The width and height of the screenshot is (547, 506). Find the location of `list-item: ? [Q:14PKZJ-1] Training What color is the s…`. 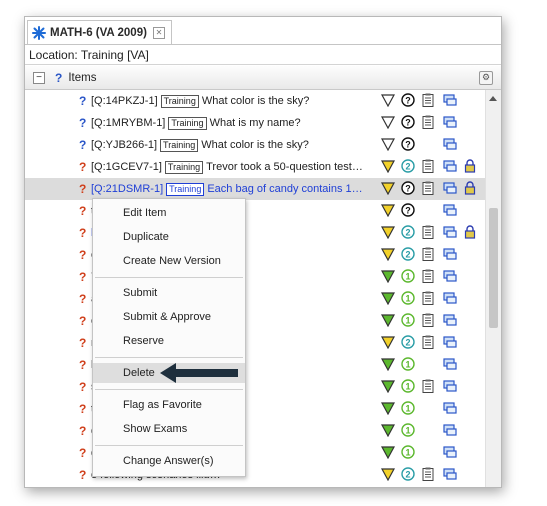

list-item: ? [Q:14PKZJ-1] Training What color is the s… is located at coordinates (255, 101).